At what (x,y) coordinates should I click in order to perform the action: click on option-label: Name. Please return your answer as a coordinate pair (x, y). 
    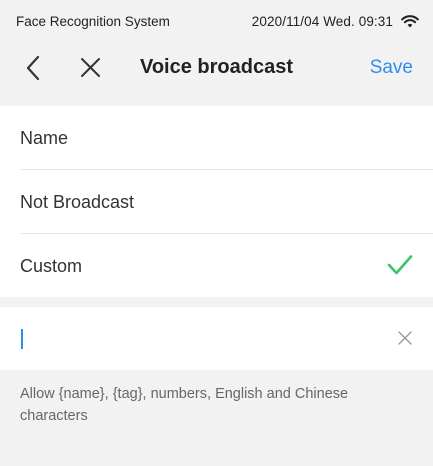
    Looking at the image, I should click on (44, 138).